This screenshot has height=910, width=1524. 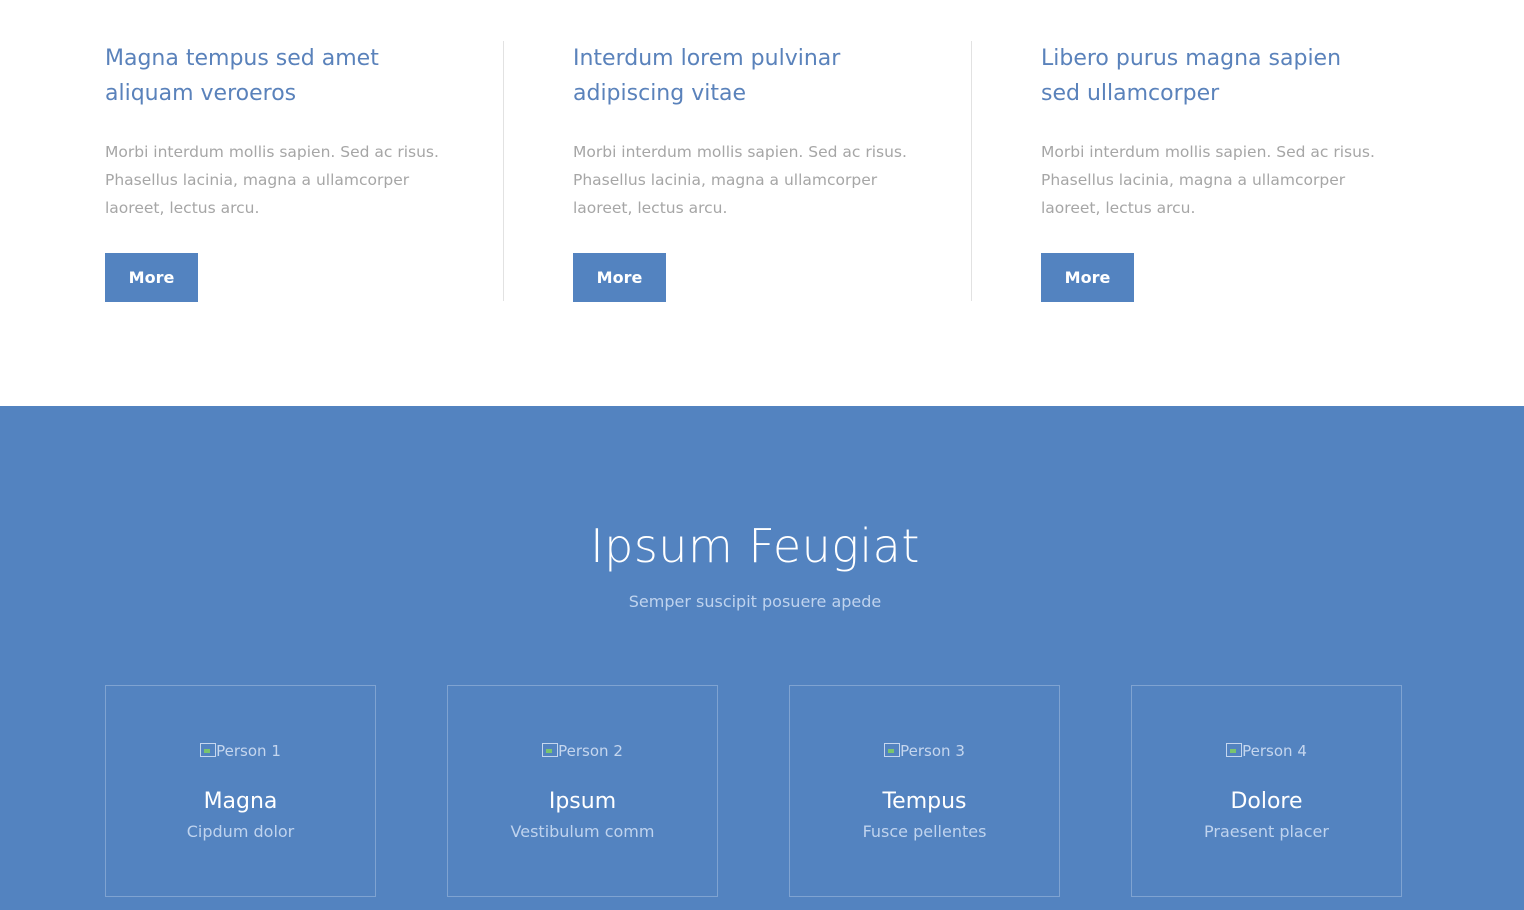 What do you see at coordinates (755, 546) in the screenshot?
I see `section-title: Ipsum Feugiat` at bounding box center [755, 546].